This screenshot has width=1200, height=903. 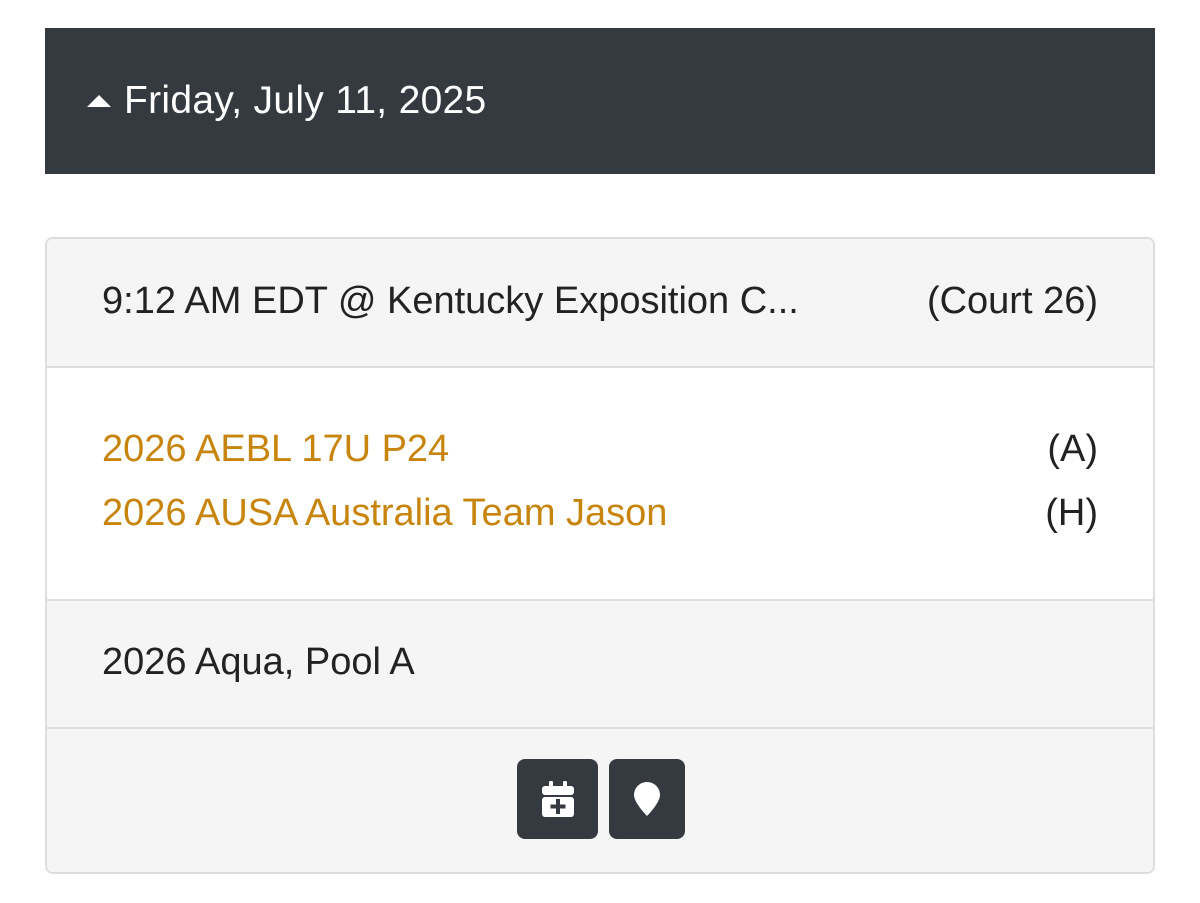 I want to click on add-to-calendar-button, so click(x=557, y=799).